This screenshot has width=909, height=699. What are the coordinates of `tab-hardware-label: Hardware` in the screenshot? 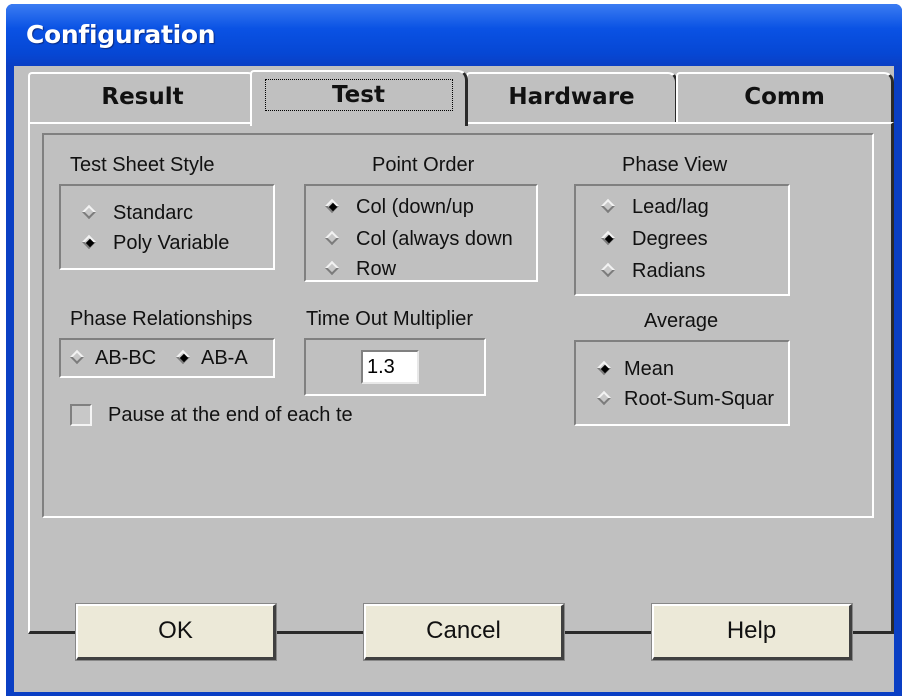 It's located at (571, 97).